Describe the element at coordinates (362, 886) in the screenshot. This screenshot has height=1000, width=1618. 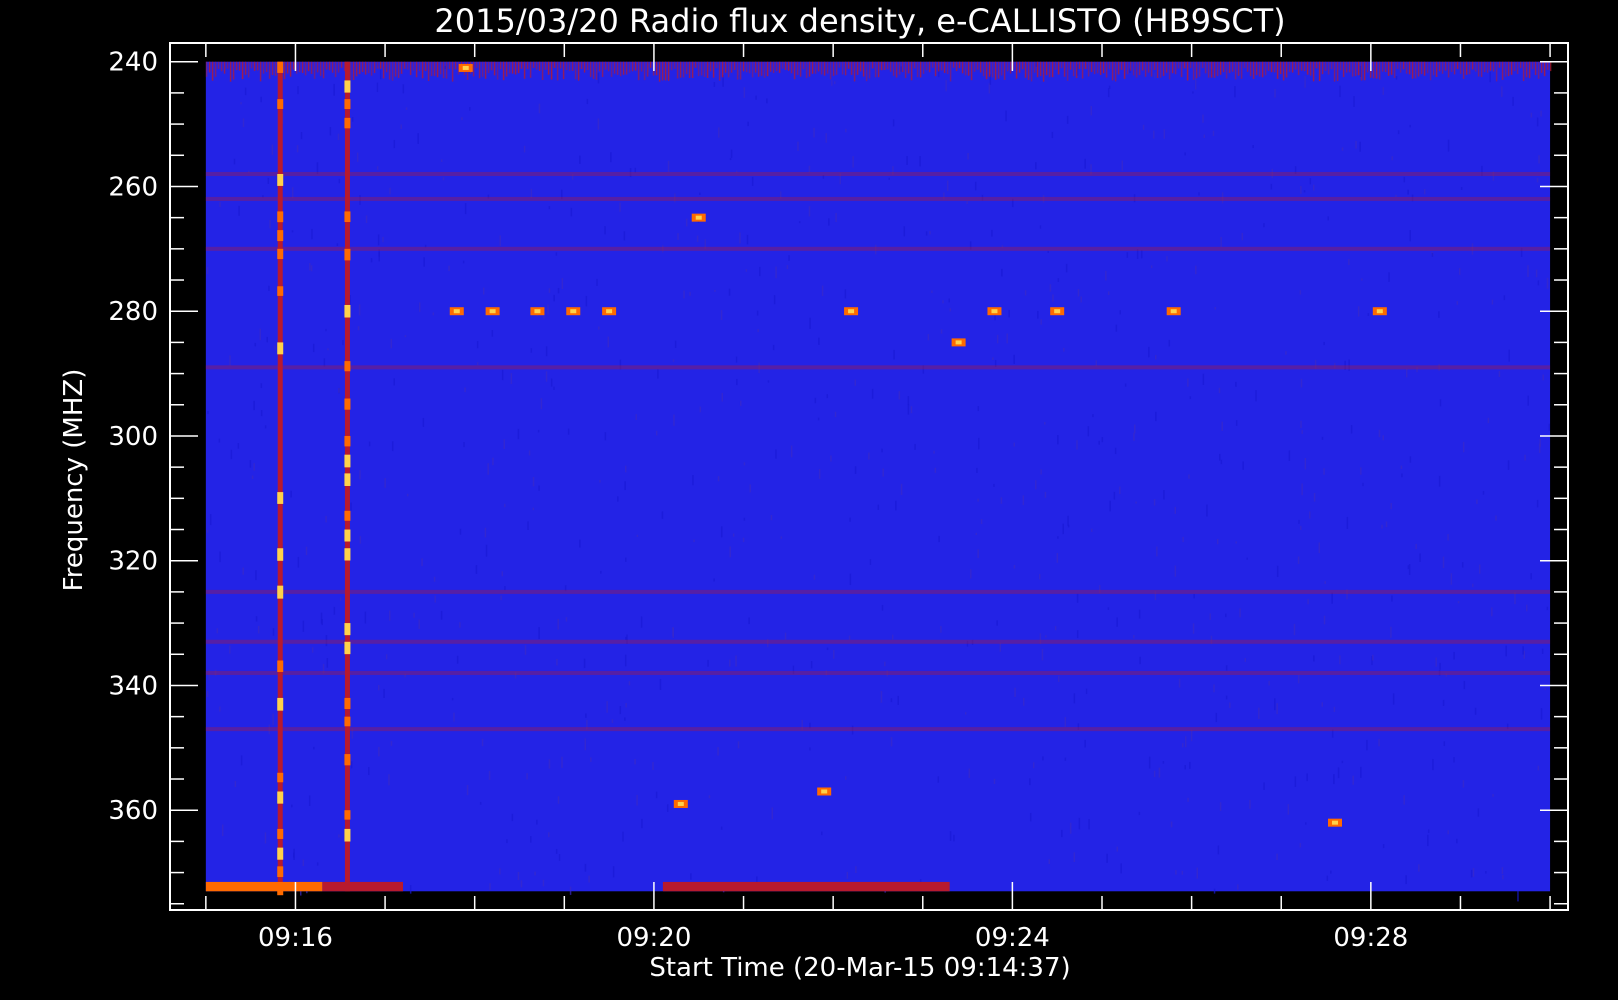
I see `bottom-strip-mid` at that location.